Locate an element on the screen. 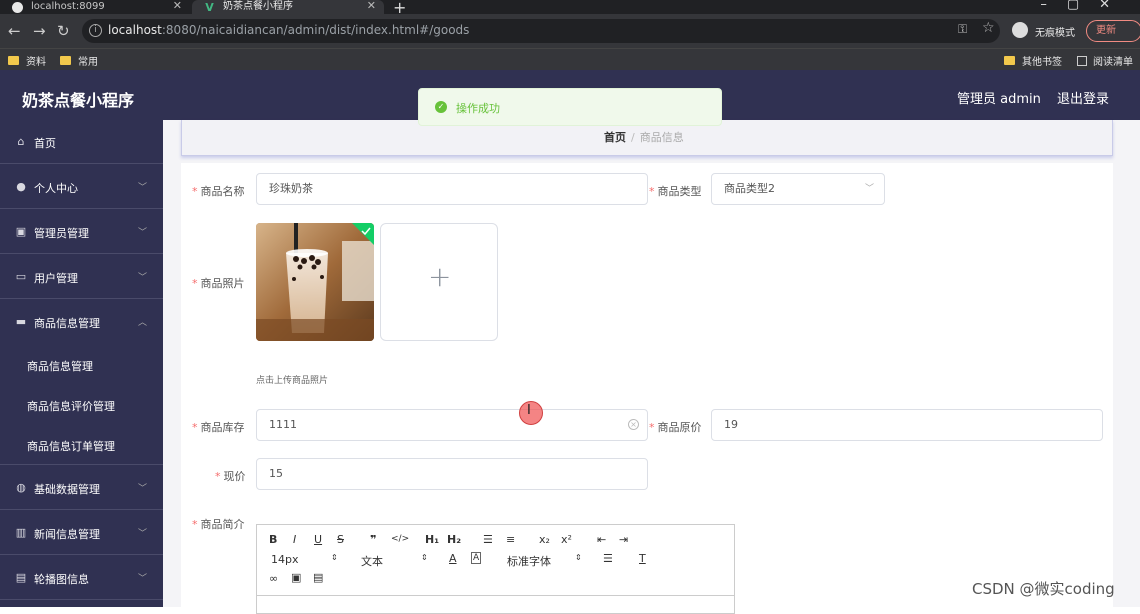  sidebar-subitem-goods-orders: 商品信息订单管理 is located at coordinates (81, 445).